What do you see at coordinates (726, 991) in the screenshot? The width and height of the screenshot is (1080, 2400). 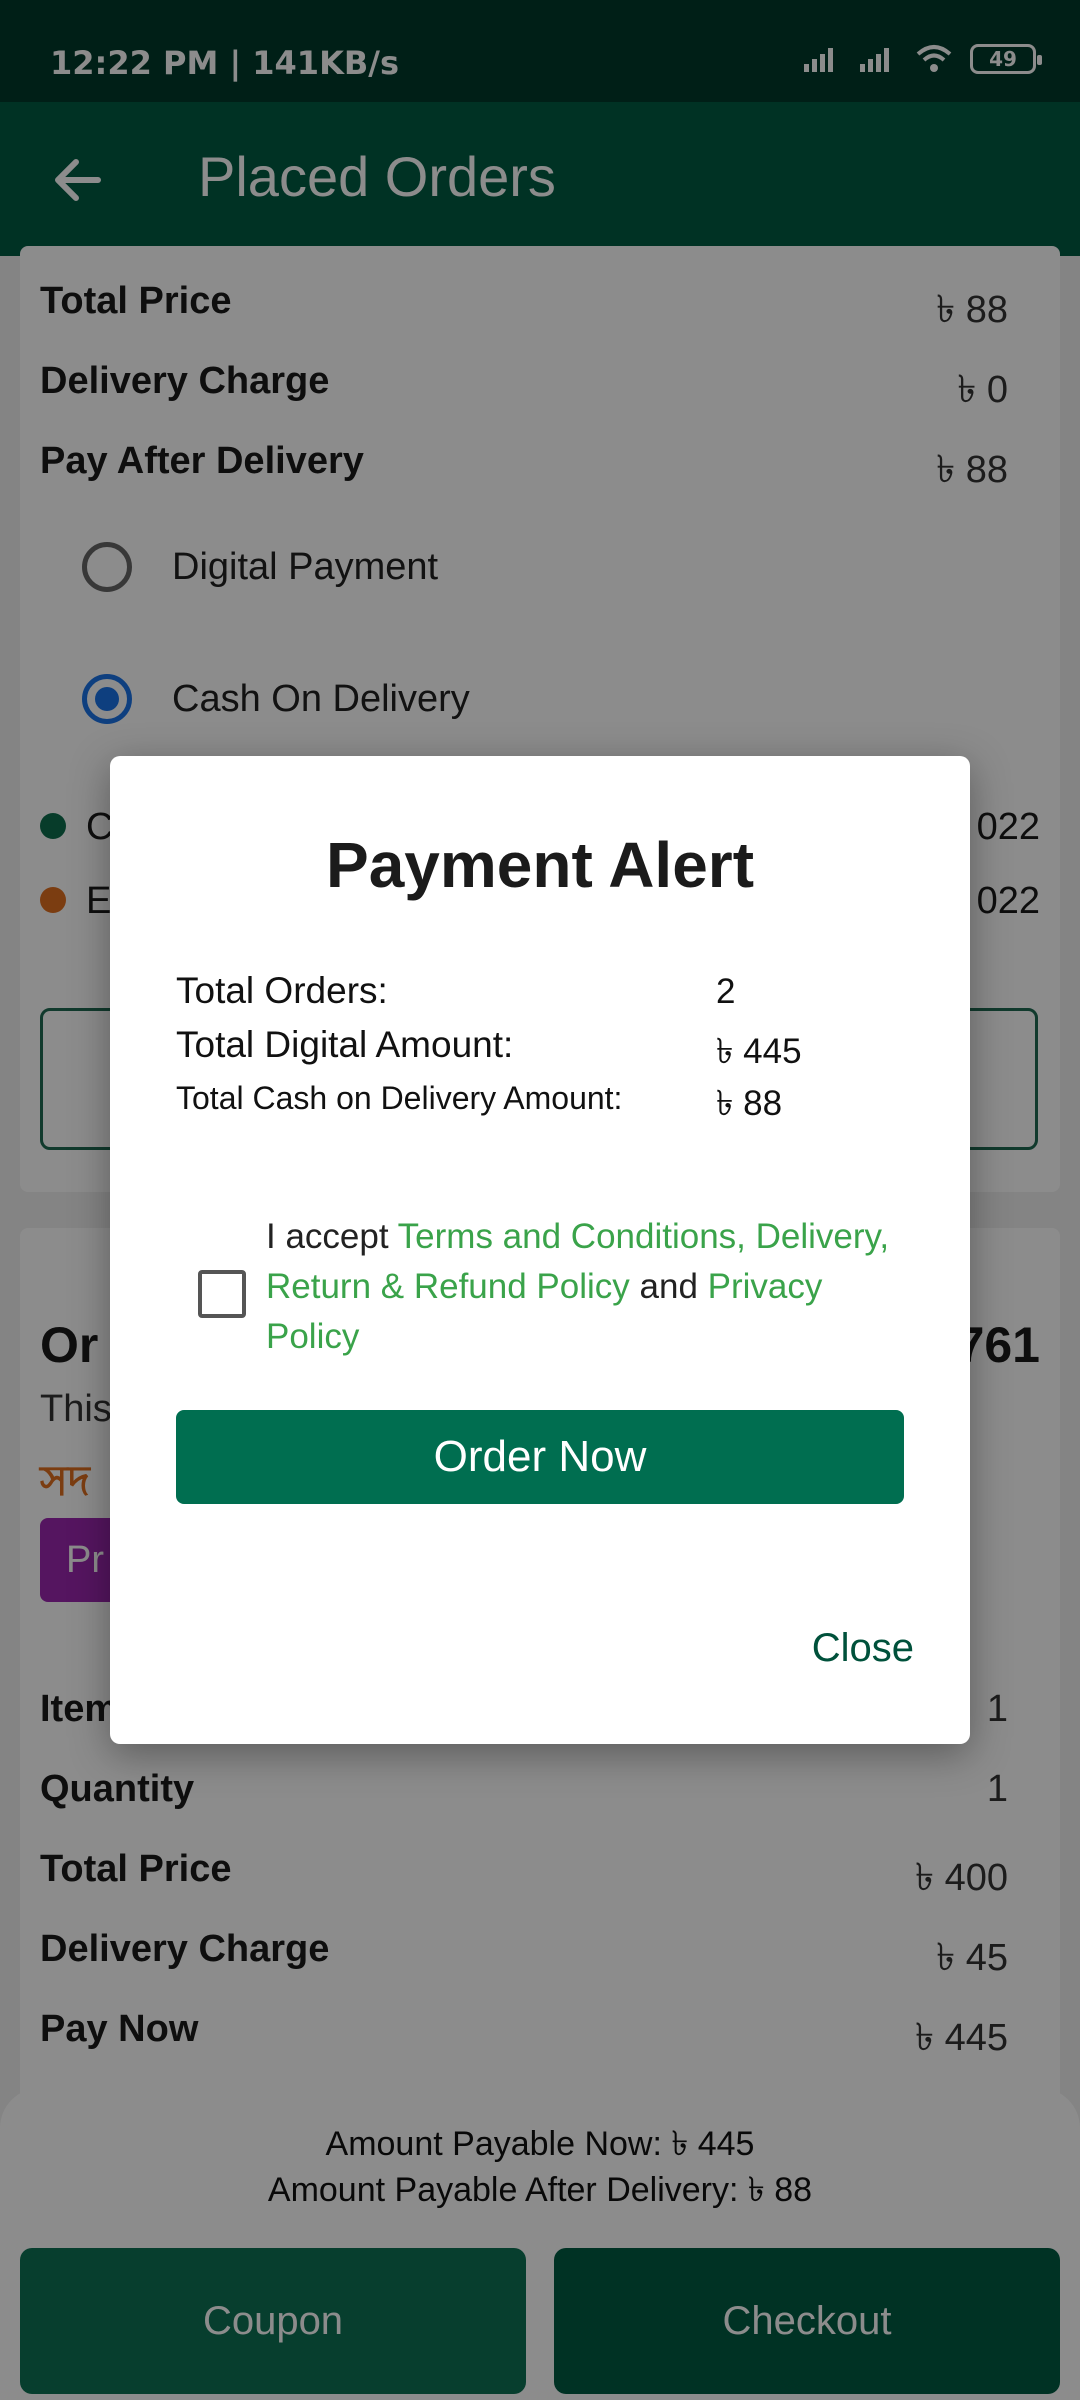 I see `total-orders-value: 2` at bounding box center [726, 991].